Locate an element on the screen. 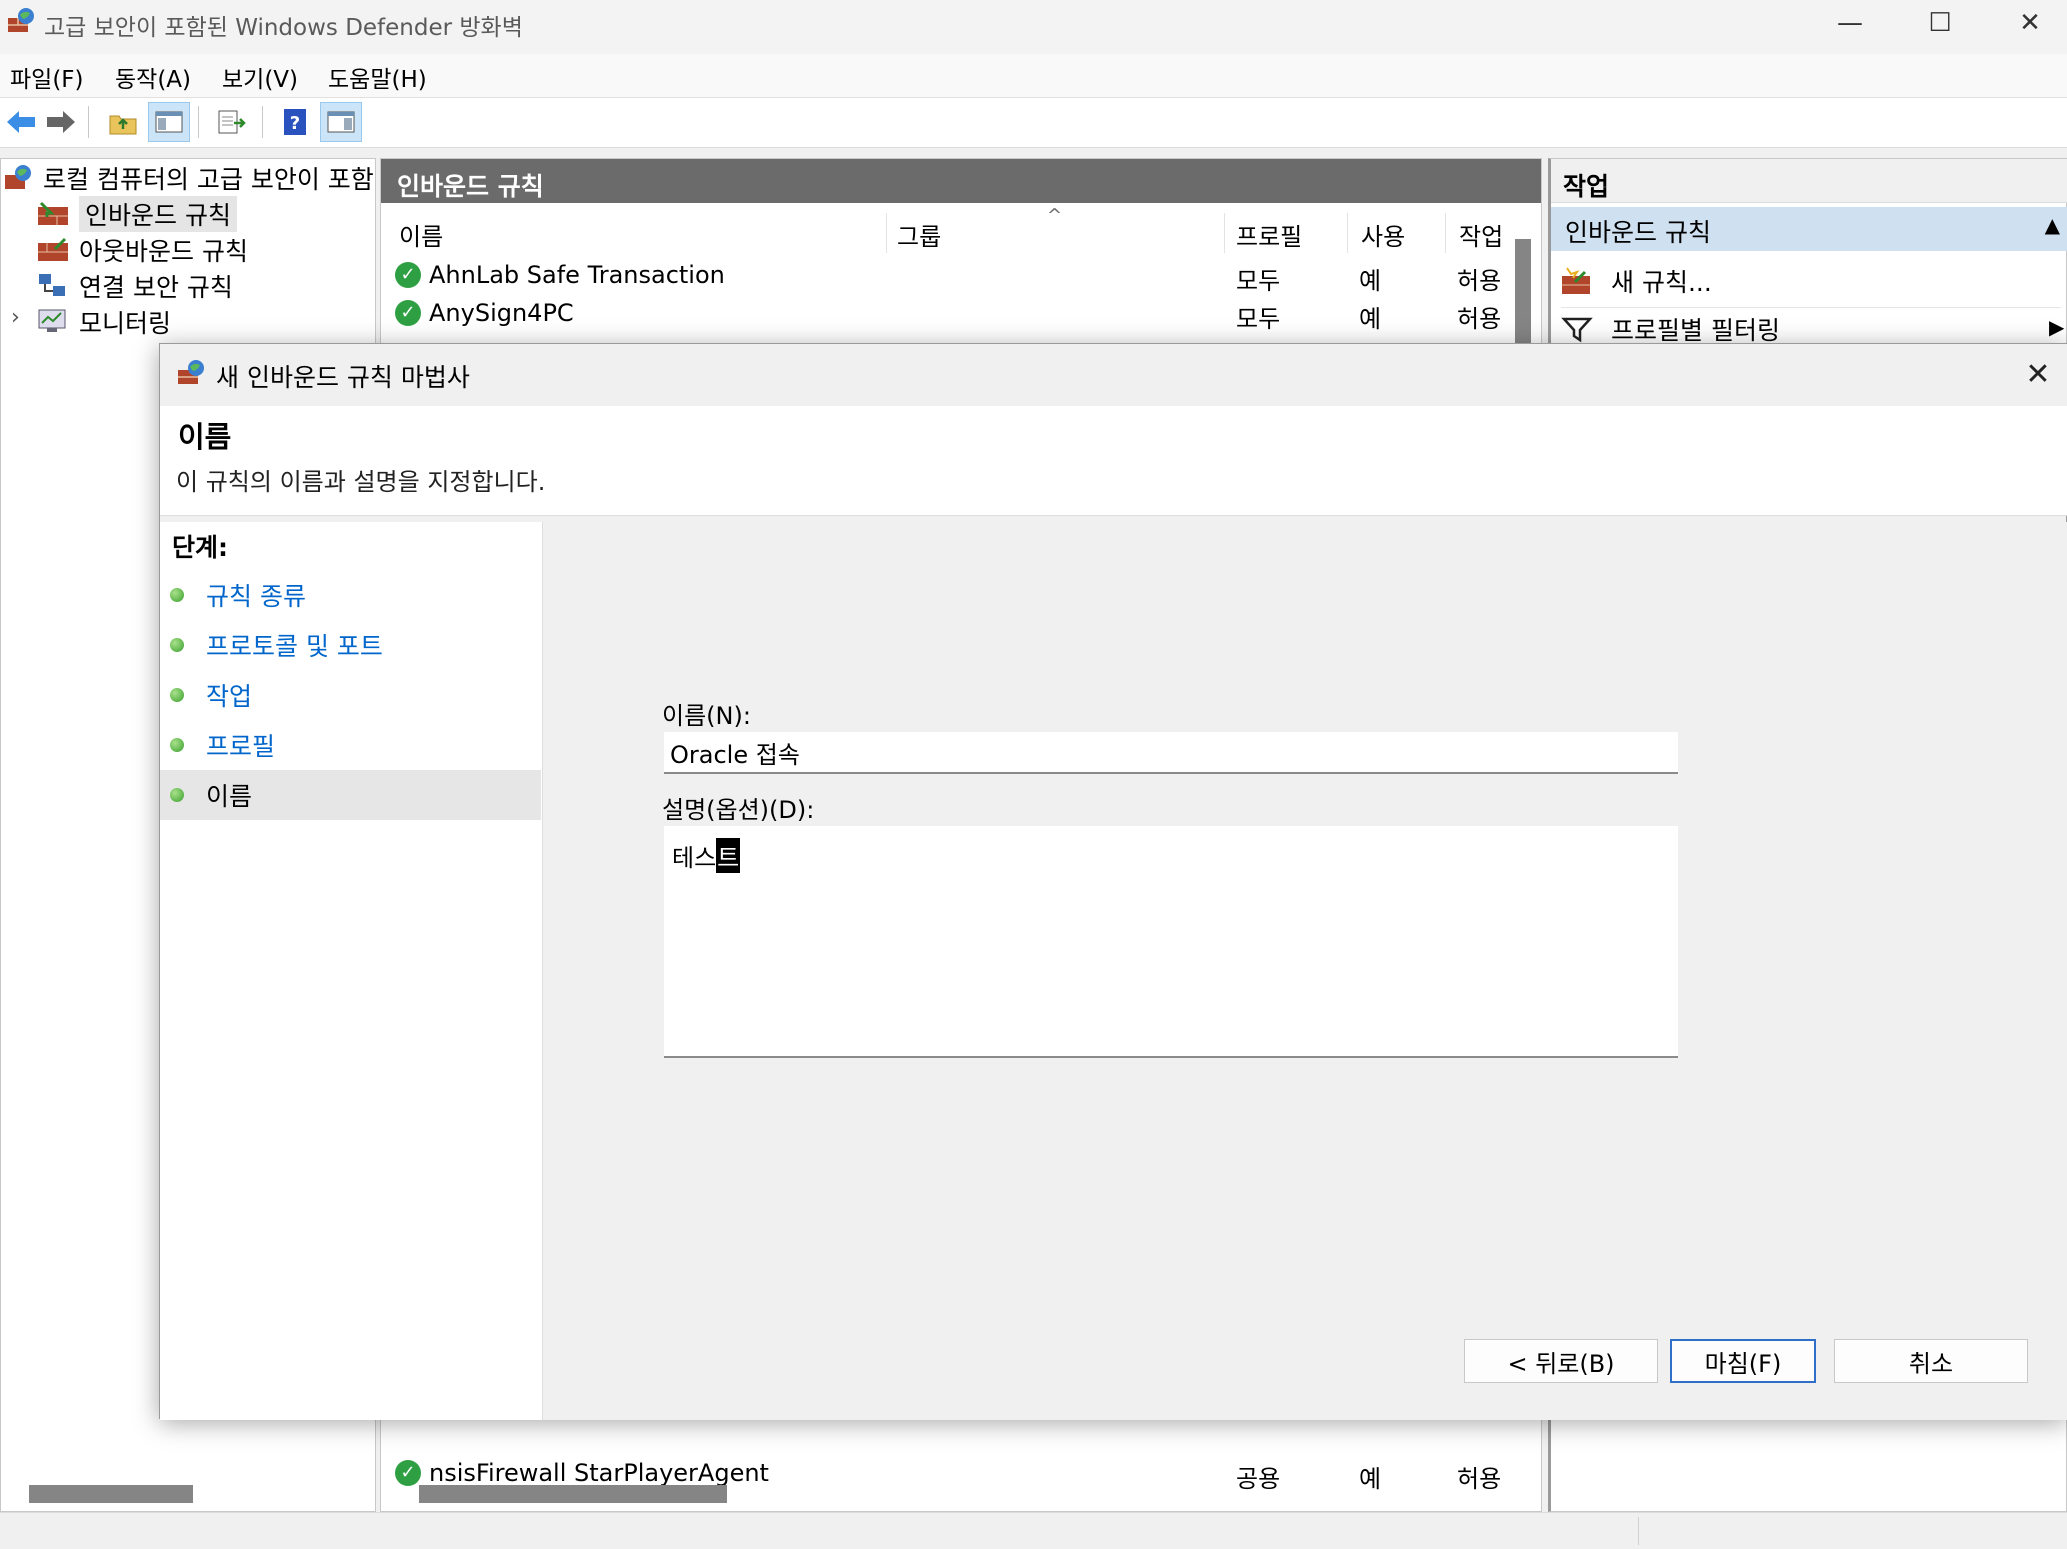 The height and width of the screenshot is (1549, 2067). up-folder-icon is located at coordinates (123, 122).